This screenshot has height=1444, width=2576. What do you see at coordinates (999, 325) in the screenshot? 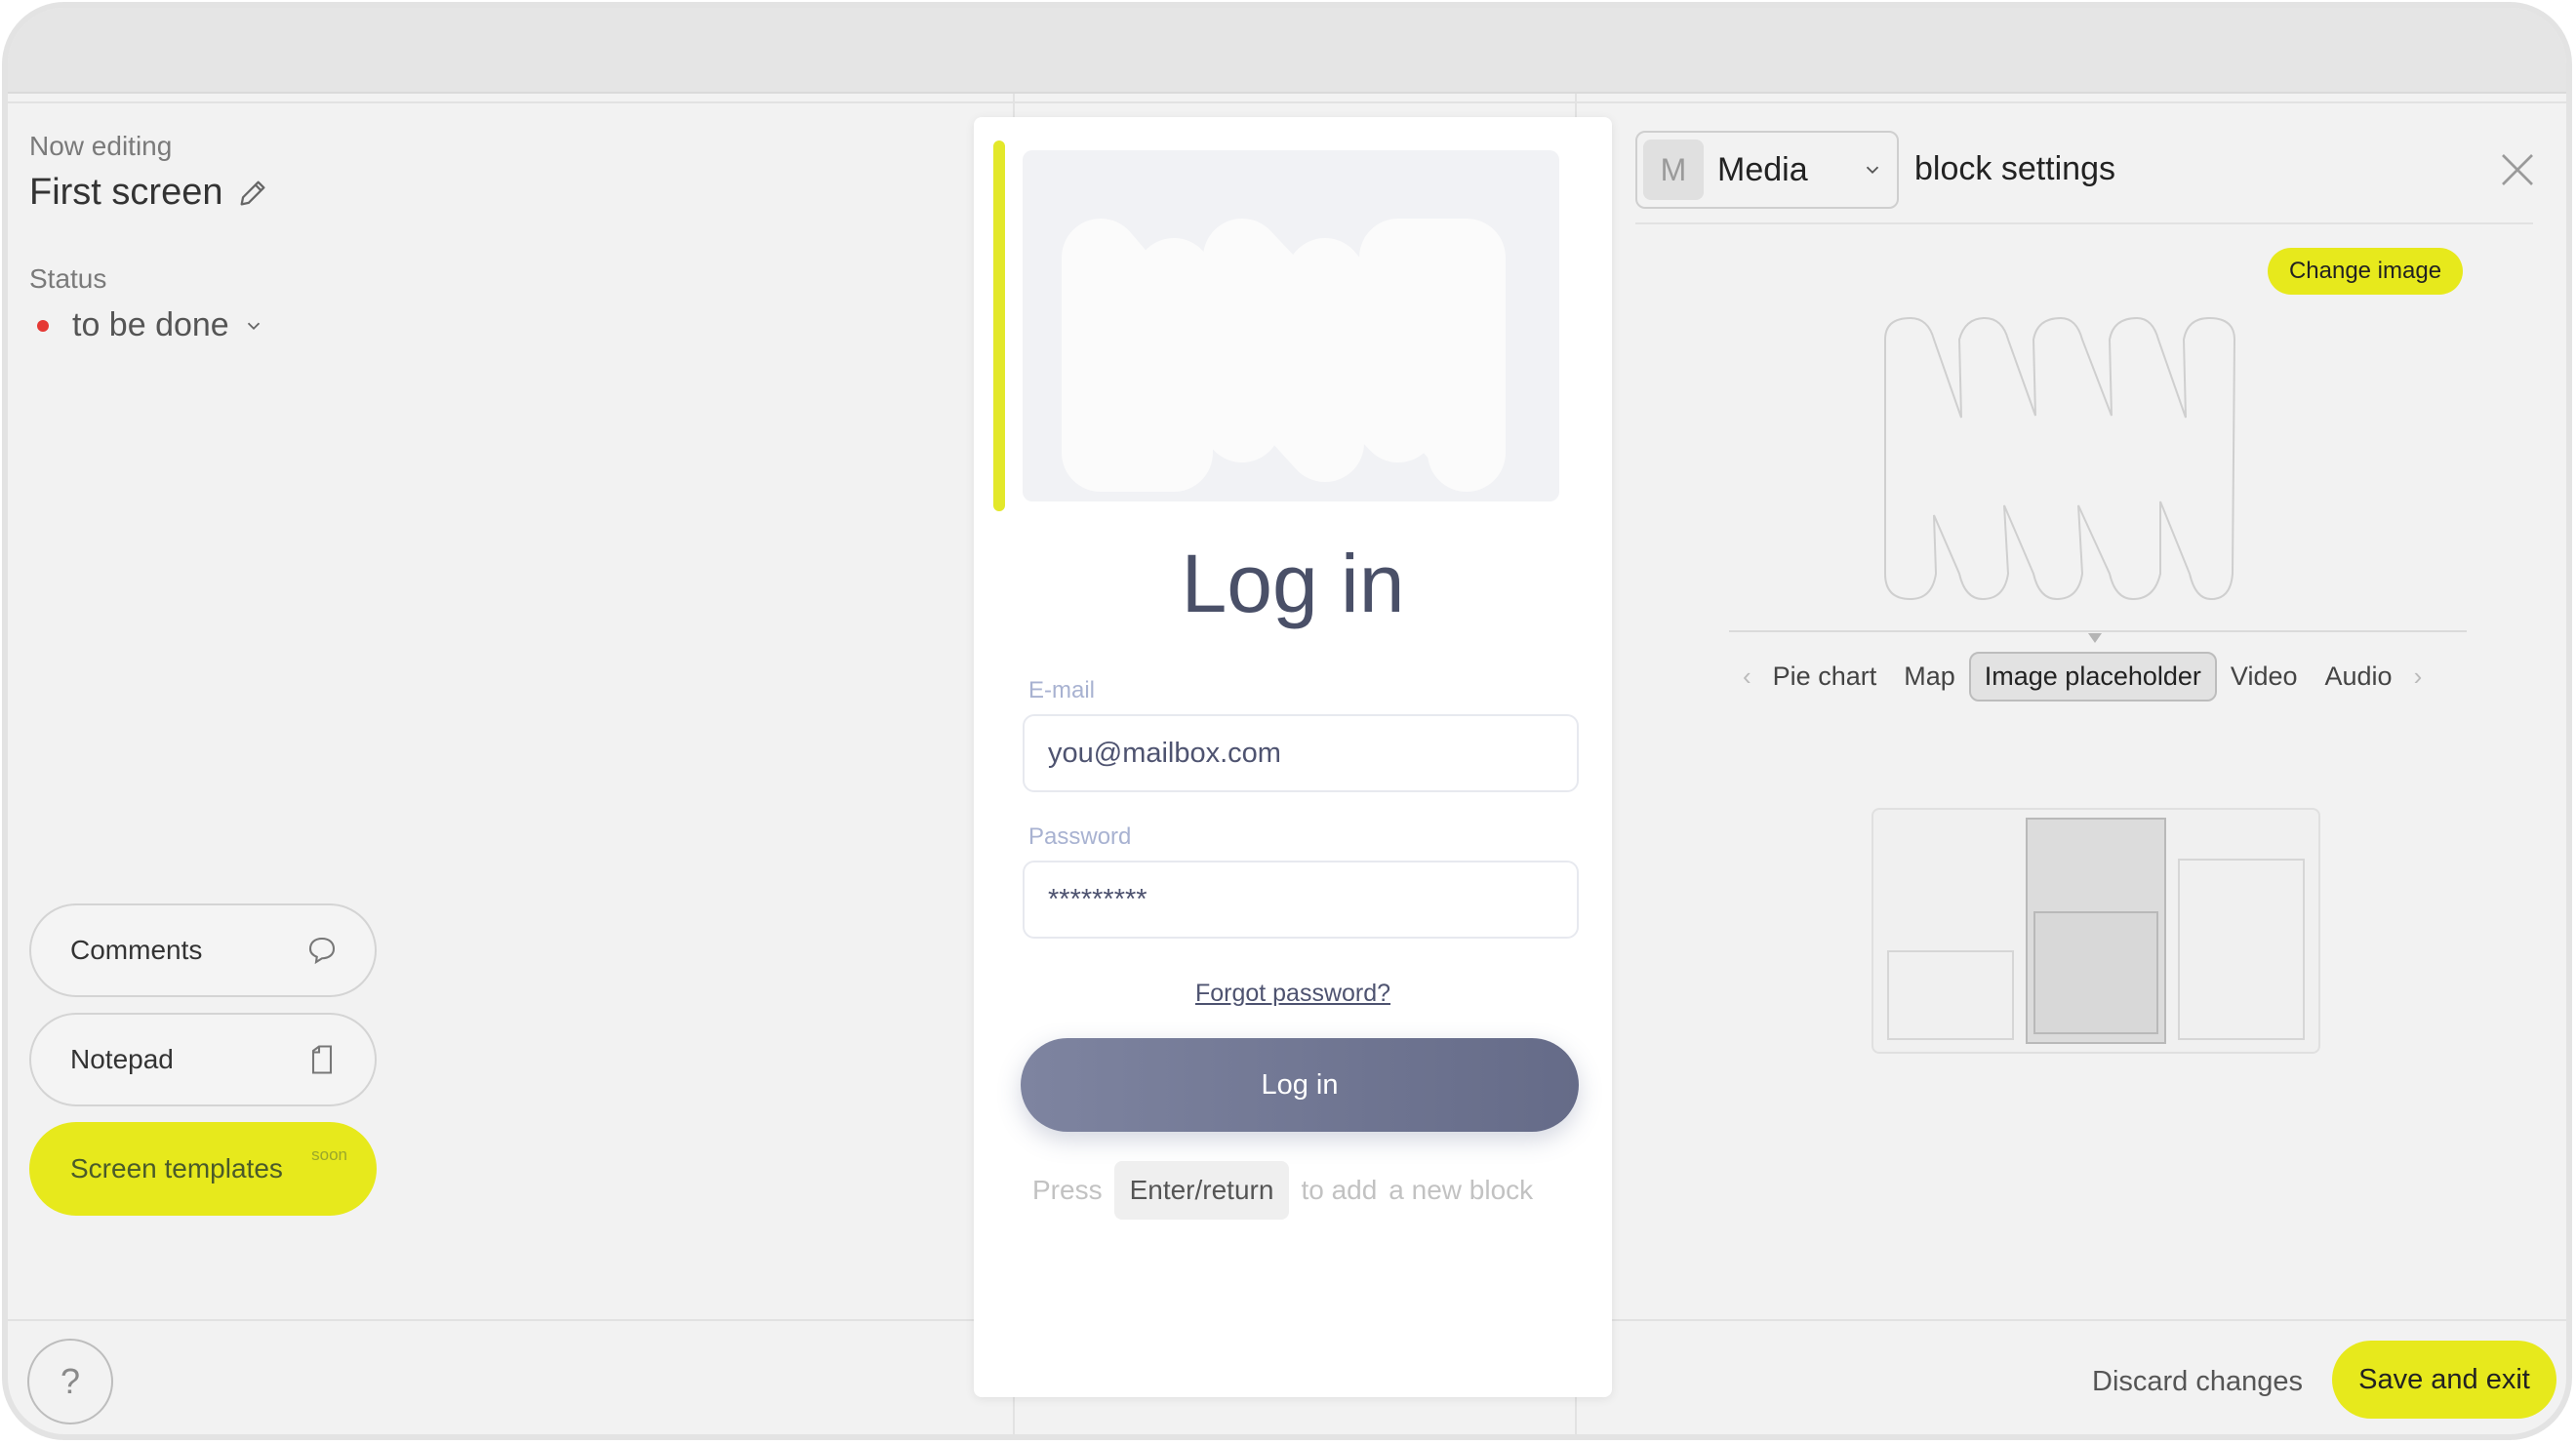
I see `selected-block-indicator` at bounding box center [999, 325].